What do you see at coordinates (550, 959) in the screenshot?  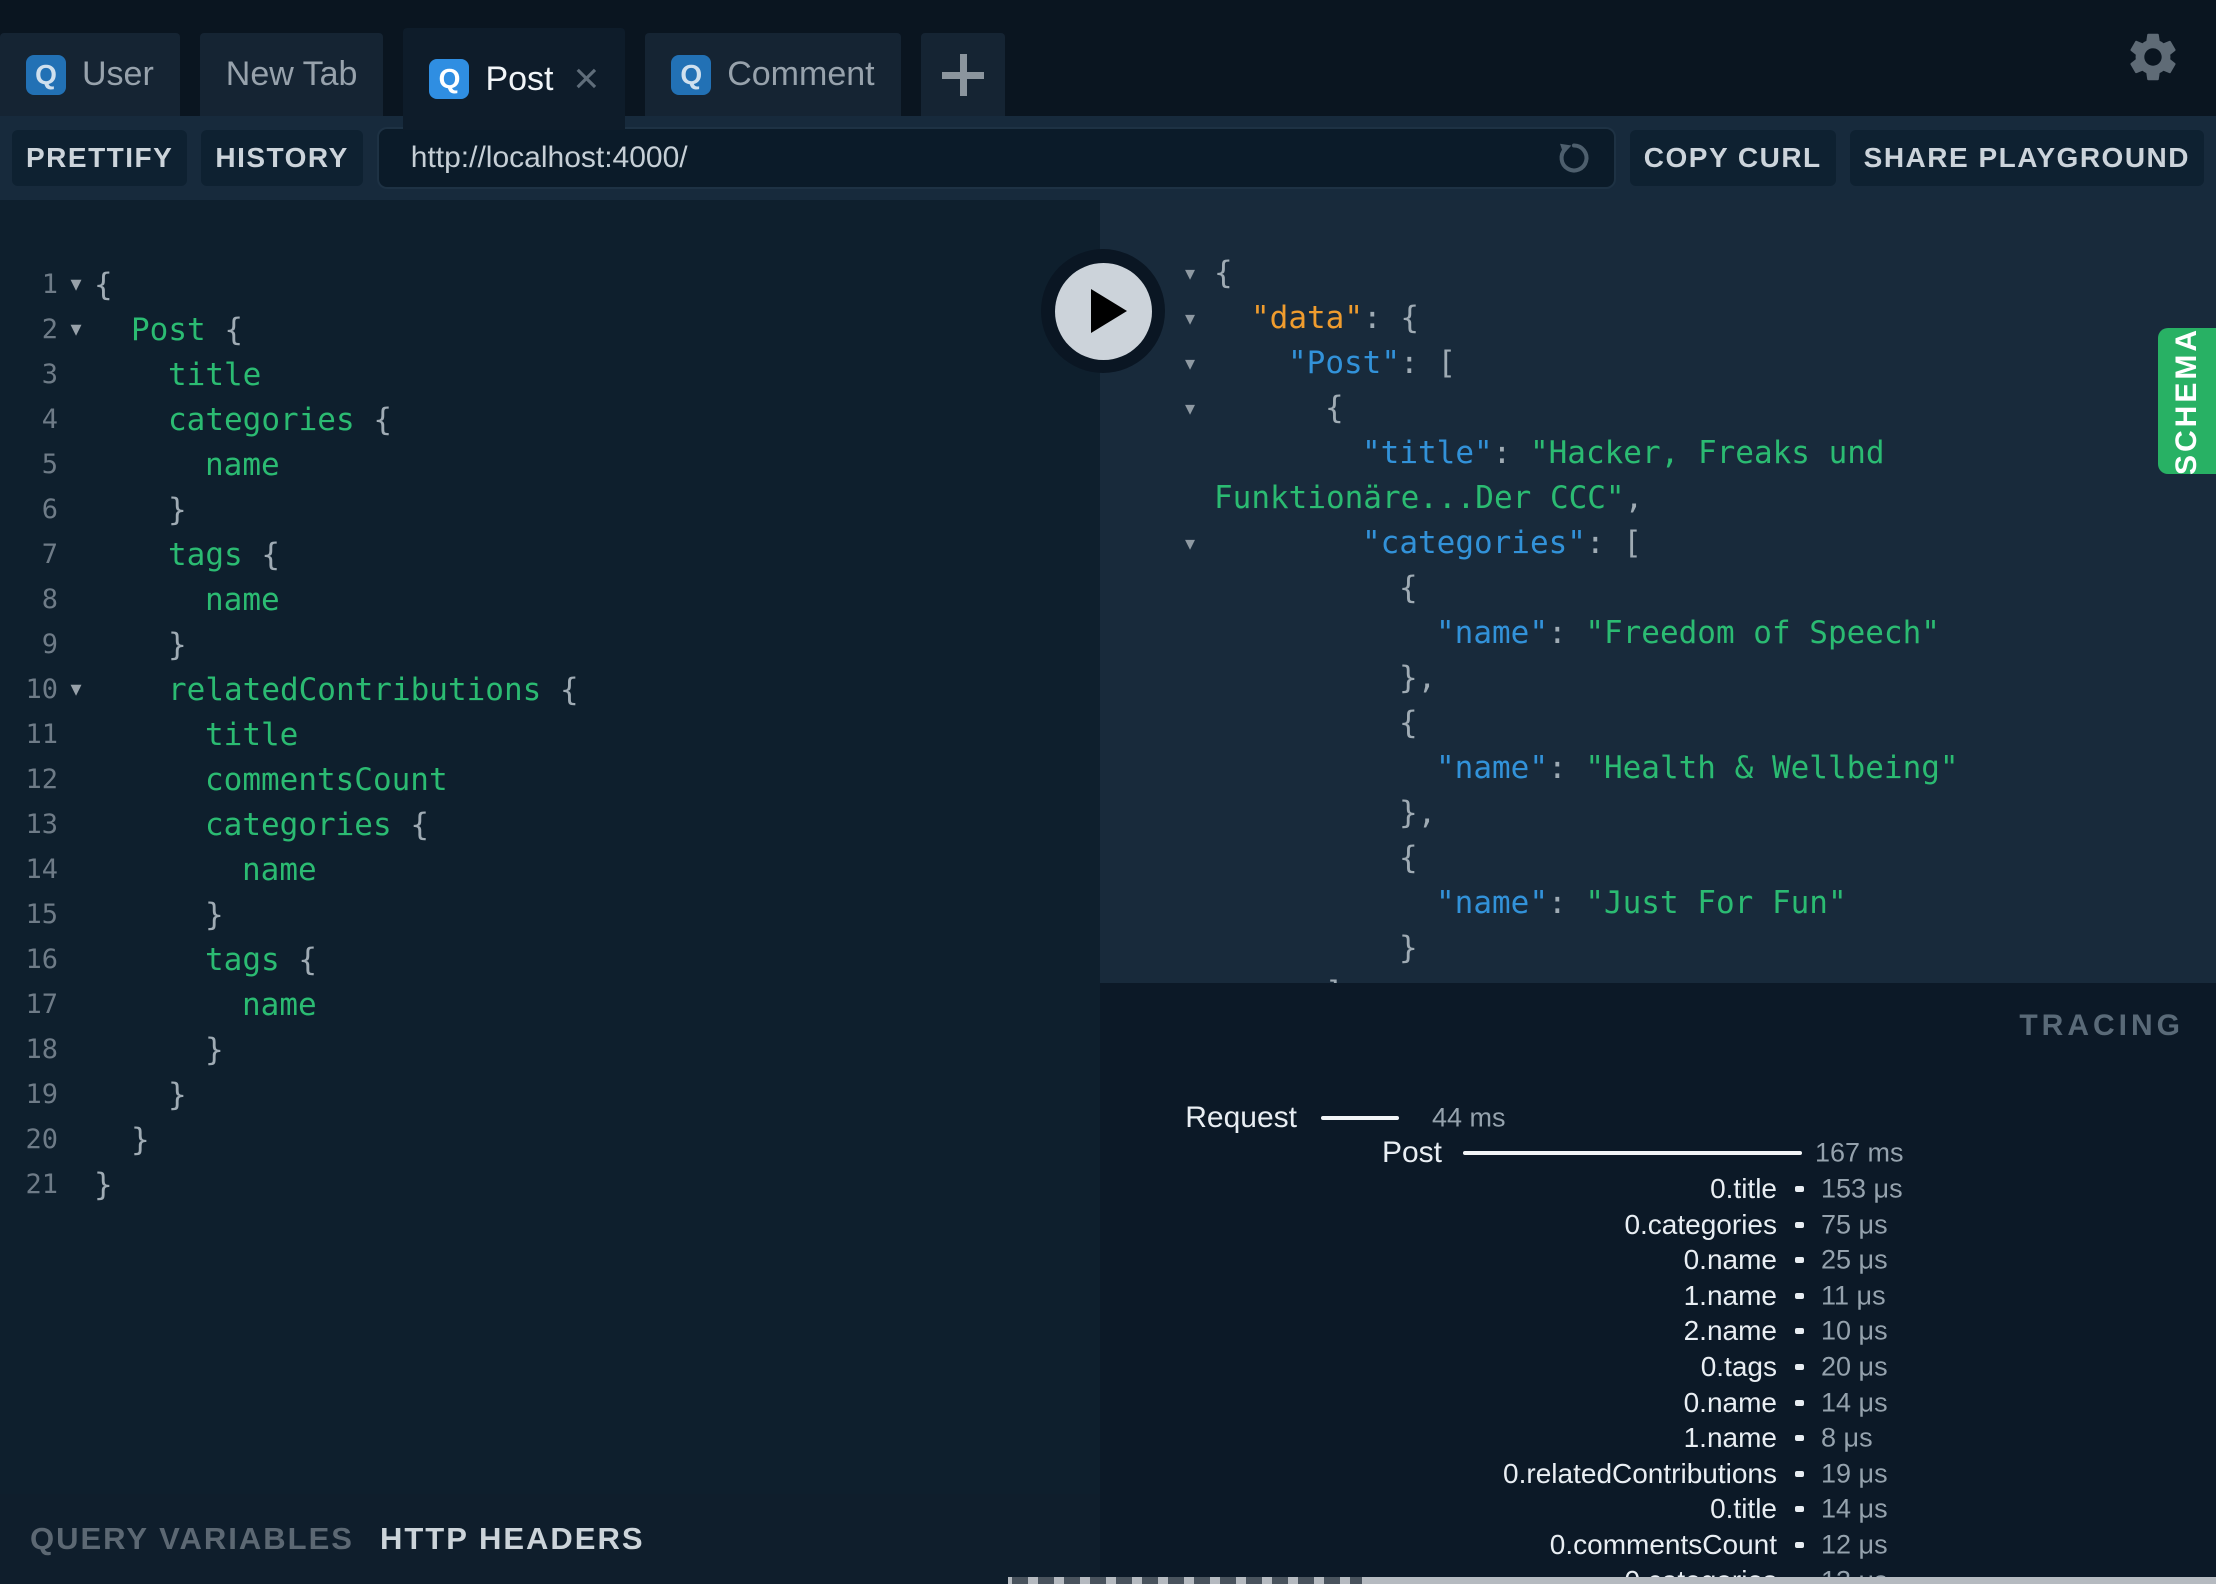 I see `editor-line: 16 tags {` at bounding box center [550, 959].